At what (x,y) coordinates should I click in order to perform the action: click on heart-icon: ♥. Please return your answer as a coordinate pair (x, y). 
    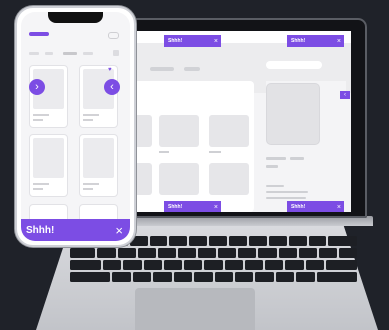
    Looking at the image, I should click on (110, 70).